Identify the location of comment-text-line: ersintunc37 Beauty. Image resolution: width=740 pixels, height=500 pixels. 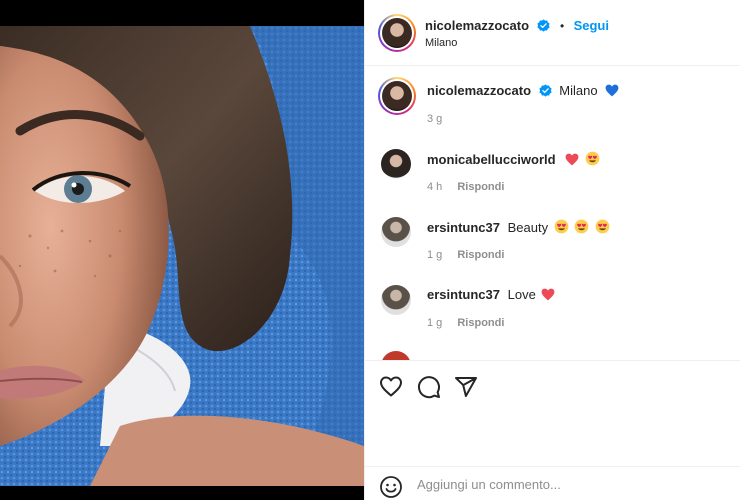
(518, 227).